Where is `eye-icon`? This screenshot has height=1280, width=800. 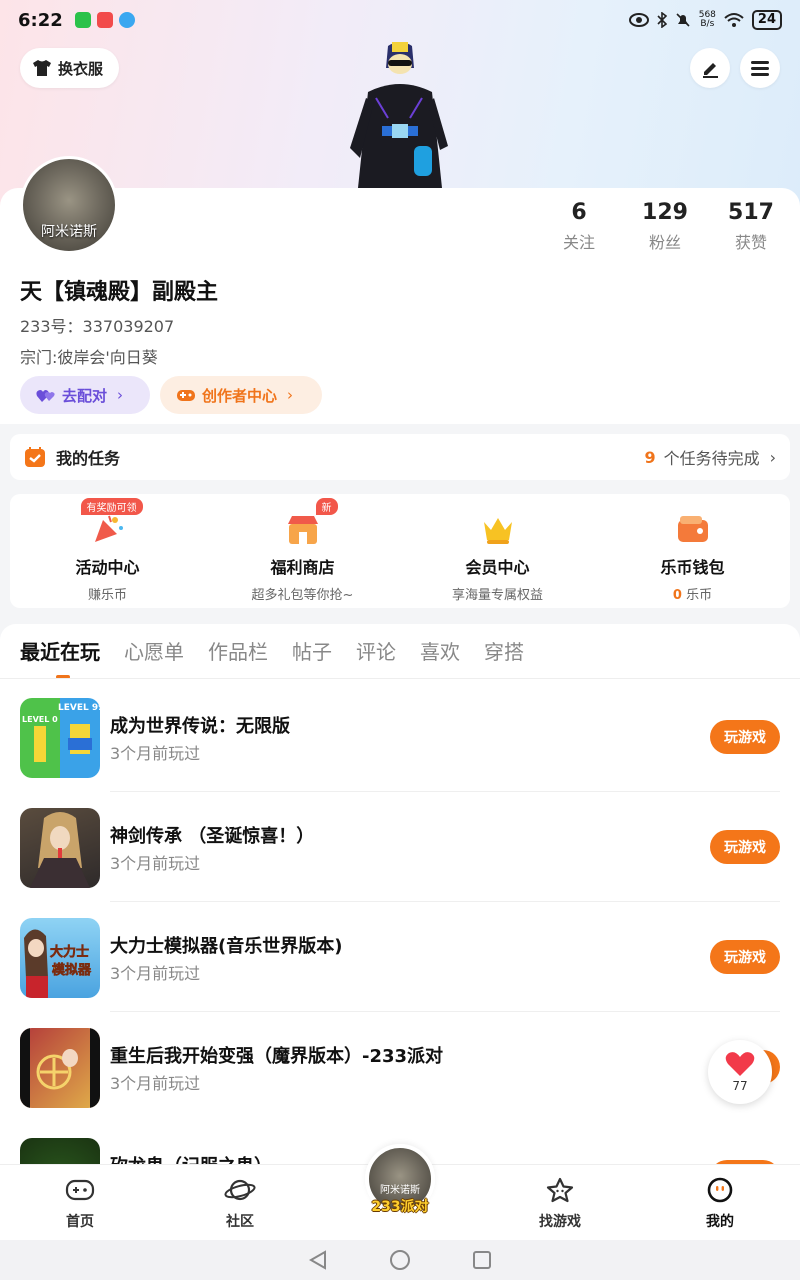 eye-icon is located at coordinates (638, 20).